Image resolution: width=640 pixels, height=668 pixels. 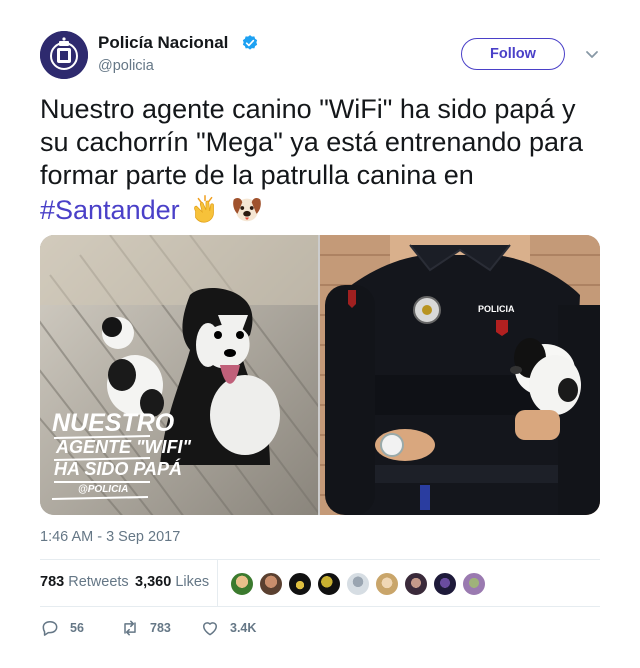 I want to click on overlay-line-1: NUESTRO, so click(x=113, y=423).